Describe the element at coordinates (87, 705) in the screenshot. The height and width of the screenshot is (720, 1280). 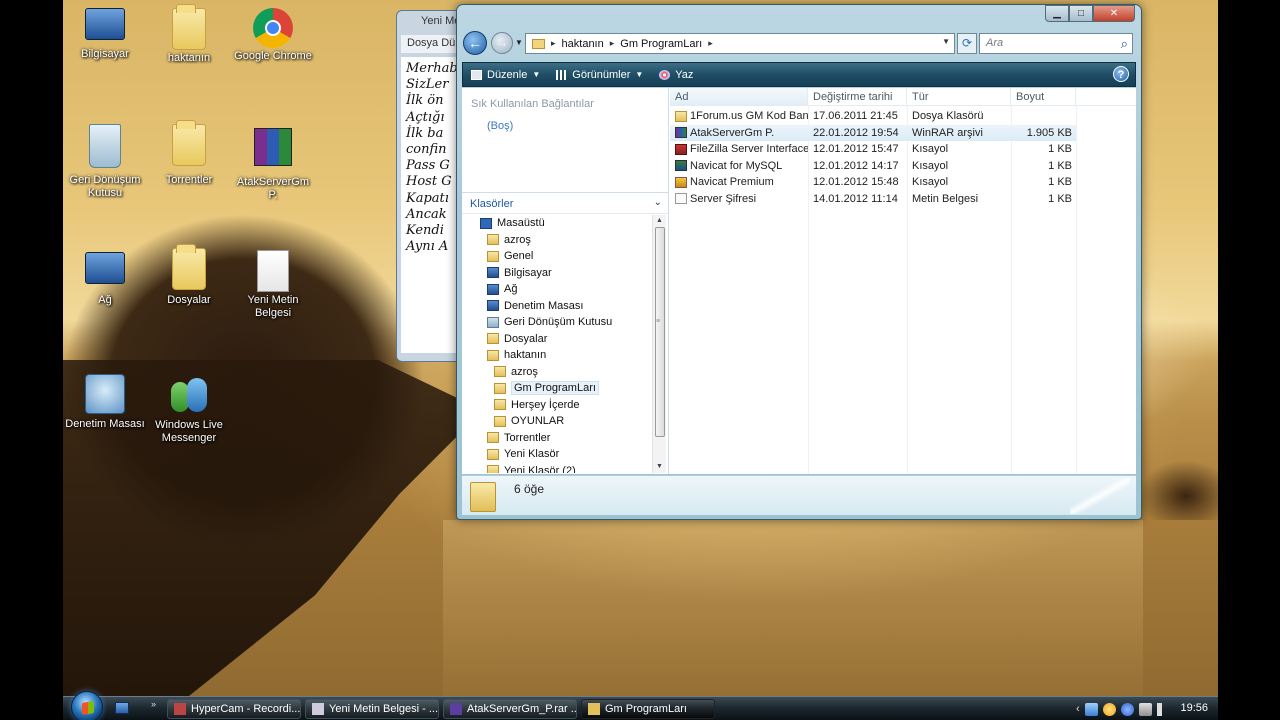
I see `start-button` at that location.